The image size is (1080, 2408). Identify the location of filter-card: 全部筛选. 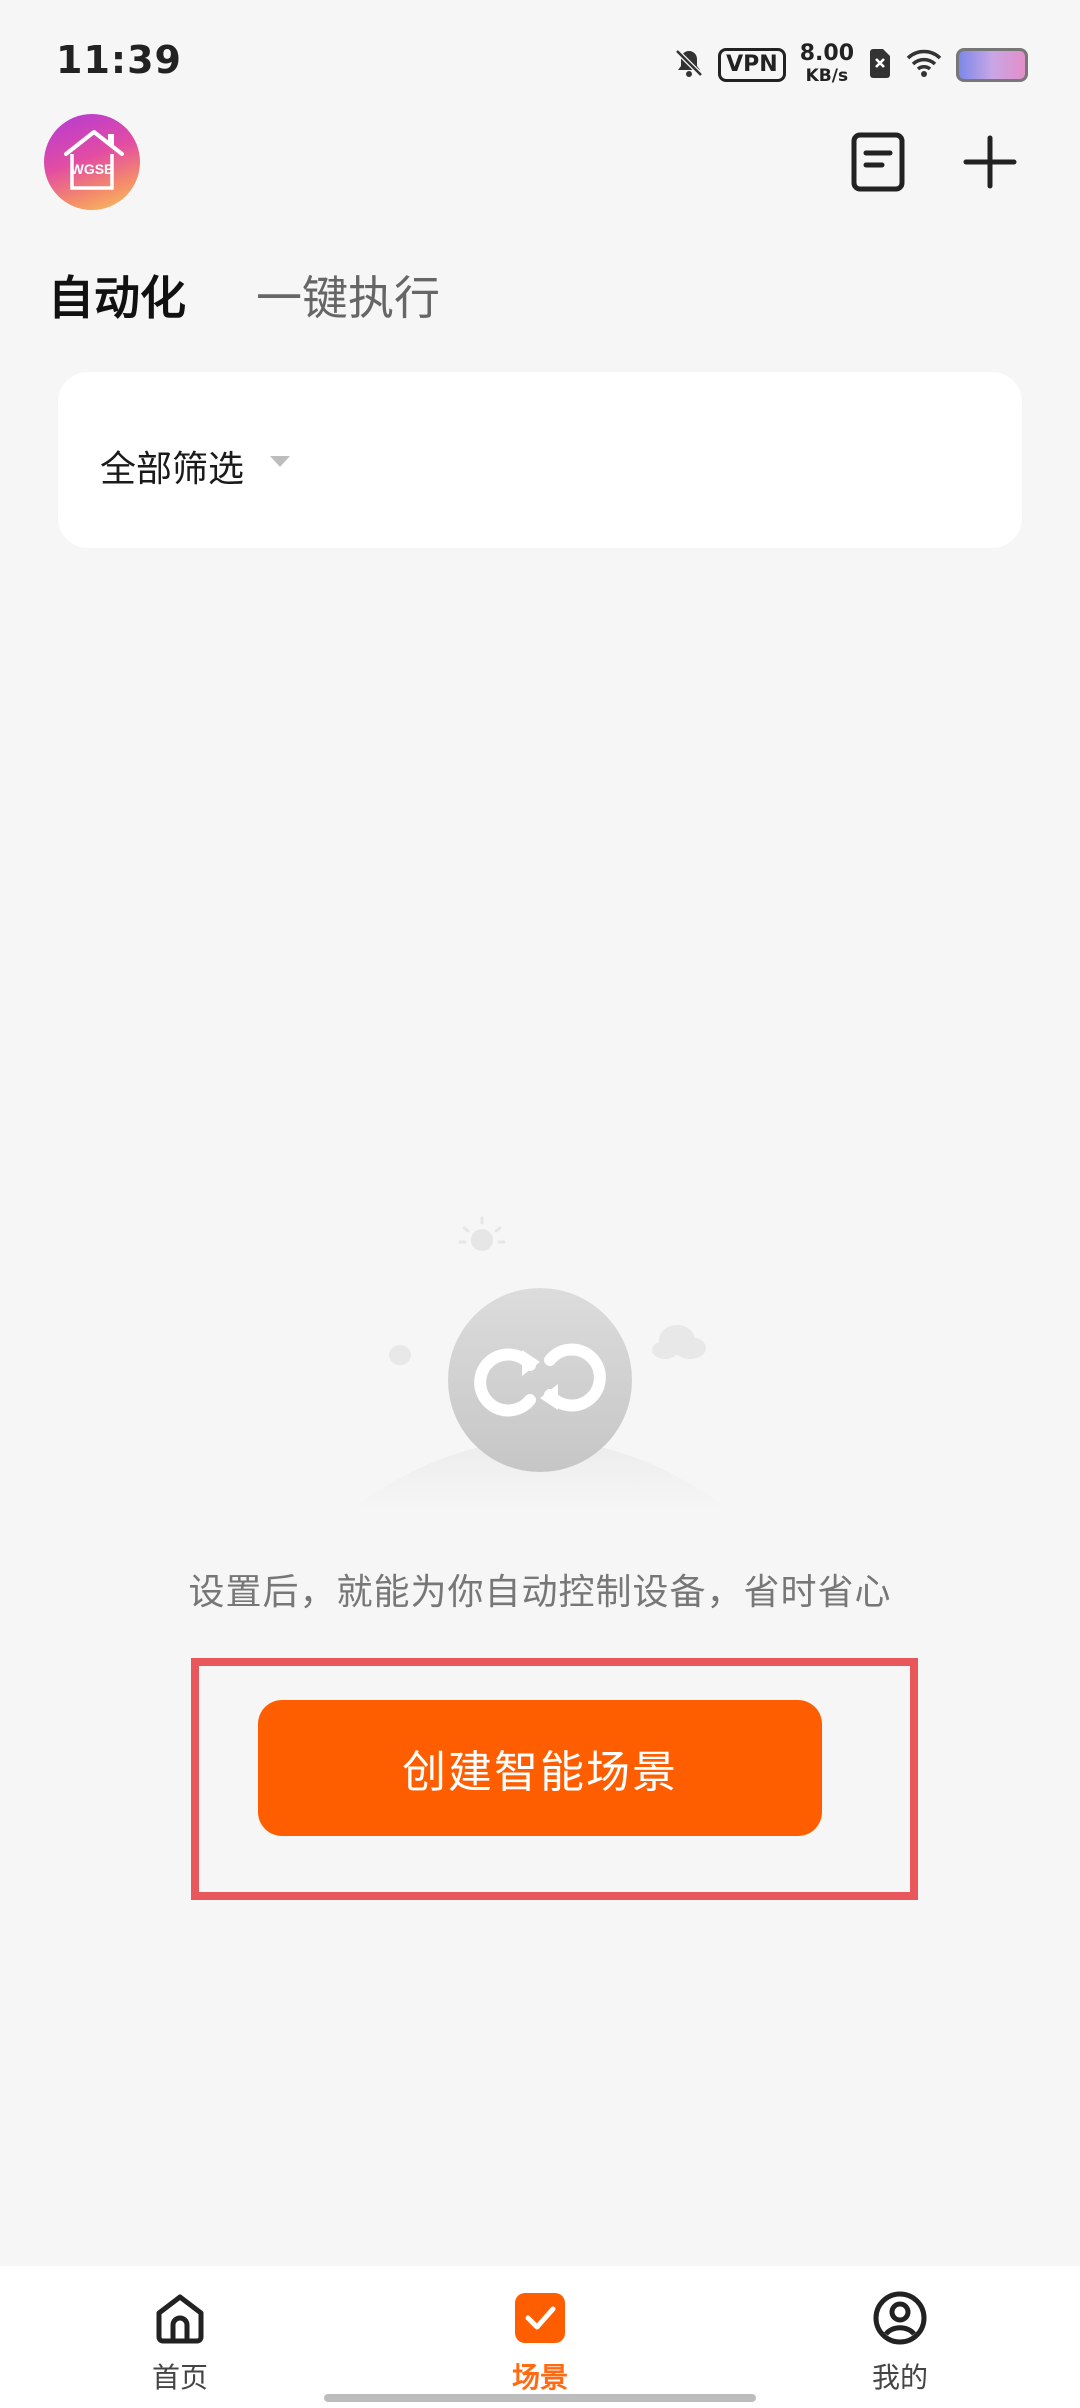
(540, 460).